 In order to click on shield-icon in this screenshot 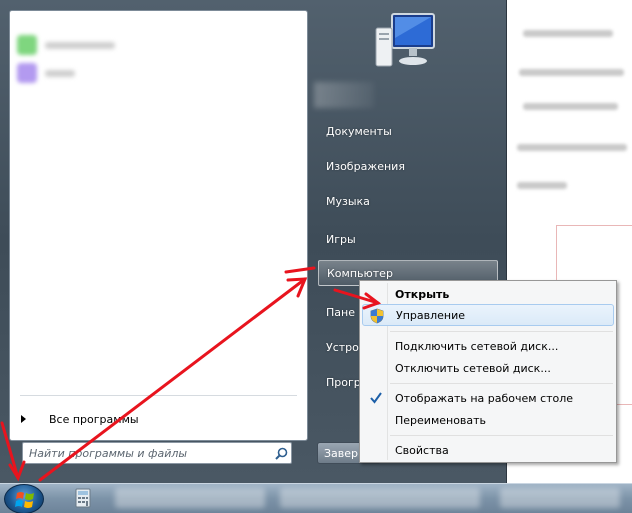, I will do `click(377, 316)`.